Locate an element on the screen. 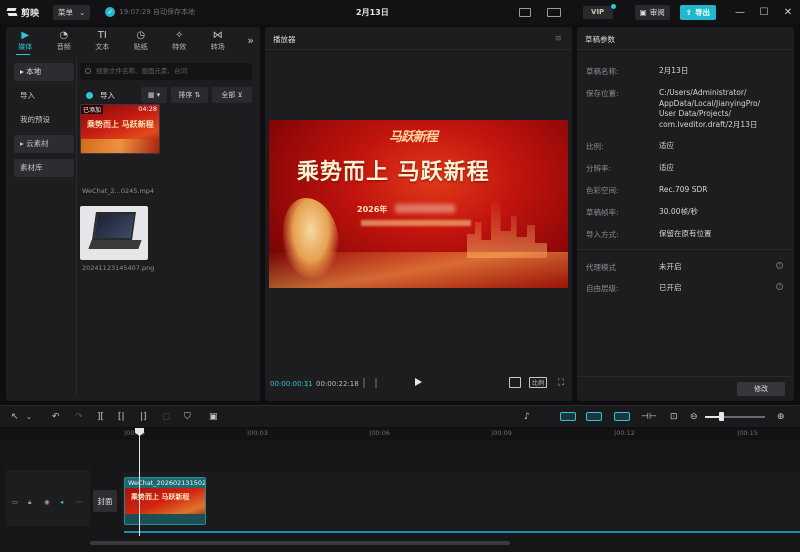 Image resolution: width=800 pixels, height=552 pixels. nav-my-presets: 我的预设 is located at coordinates (44, 120).